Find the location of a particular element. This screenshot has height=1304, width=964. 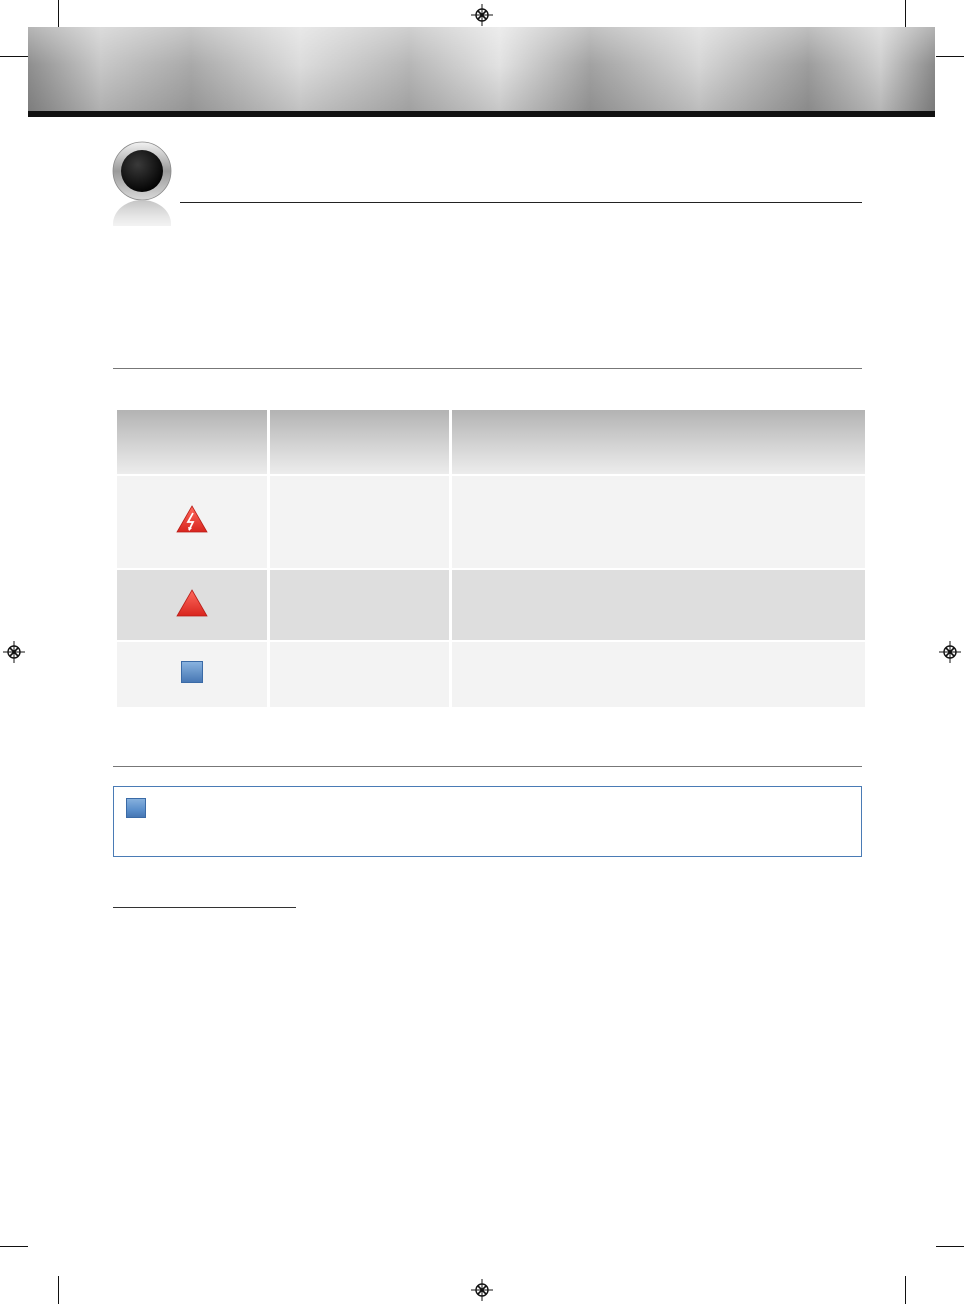

footnote-rule is located at coordinates (204, 907).